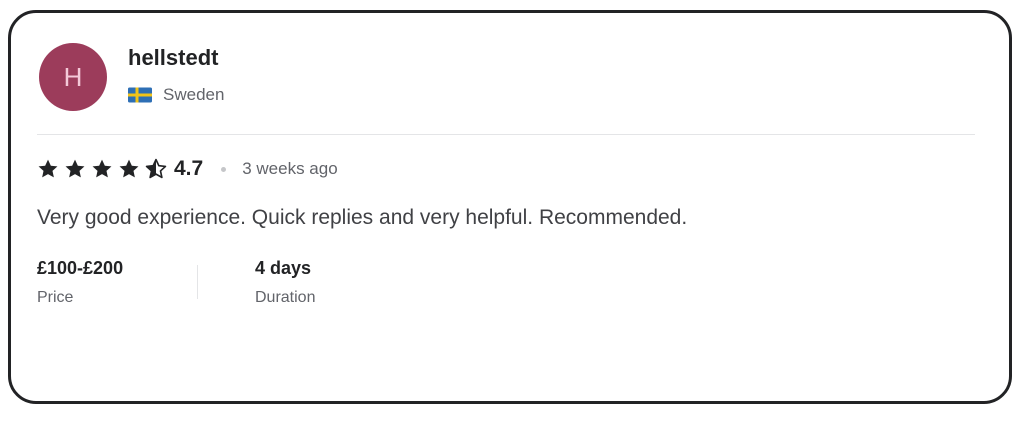 Image resolution: width=1024 pixels, height=426 pixels. What do you see at coordinates (285, 282) in the screenshot?
I see `duration-info: 4 days Duration` at bounding box center [285, 282].